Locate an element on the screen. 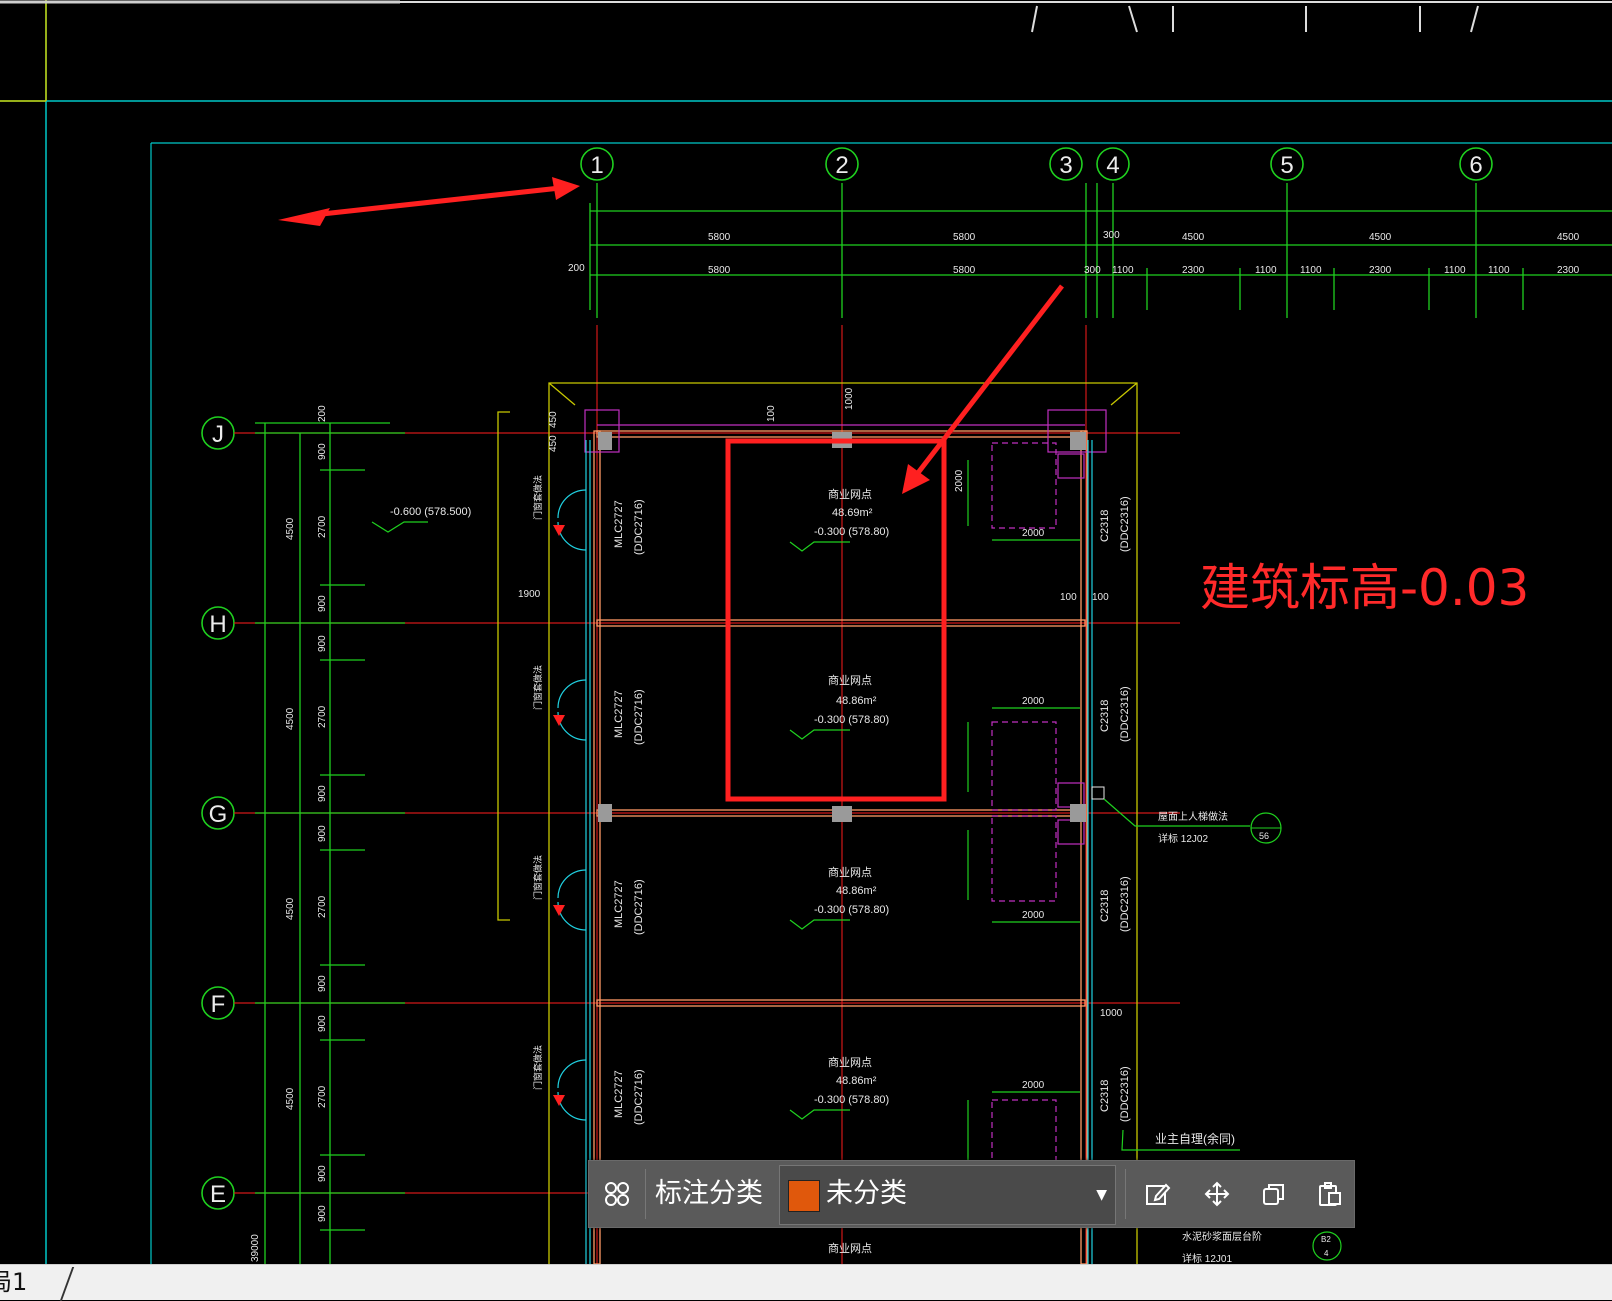 This screenshot has height=1301, width=1612. category-color-swatch is located at coordinates (804, 1196).